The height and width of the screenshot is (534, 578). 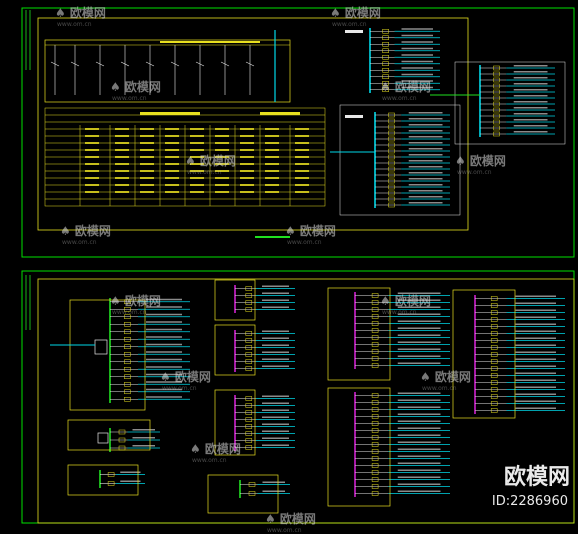 I want to click on watermark-badge-brand: 欧模网, so click(x=536, y=477).